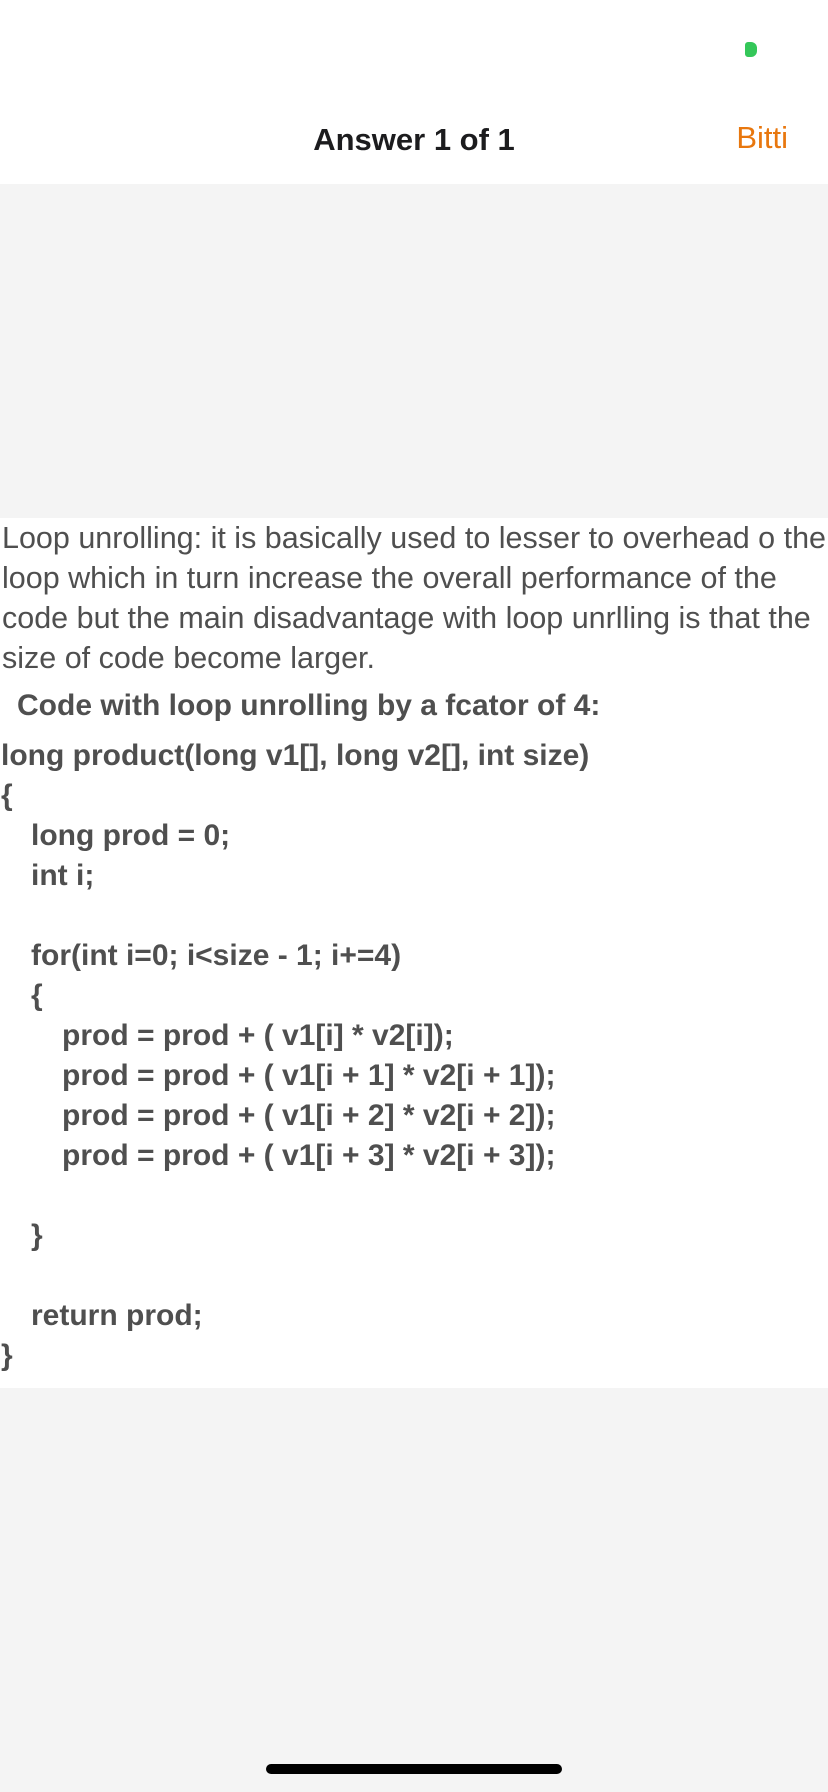  I want to click on code-line: prod = prod + ( v1[i] * v2[i]);, so click(258, 1035).